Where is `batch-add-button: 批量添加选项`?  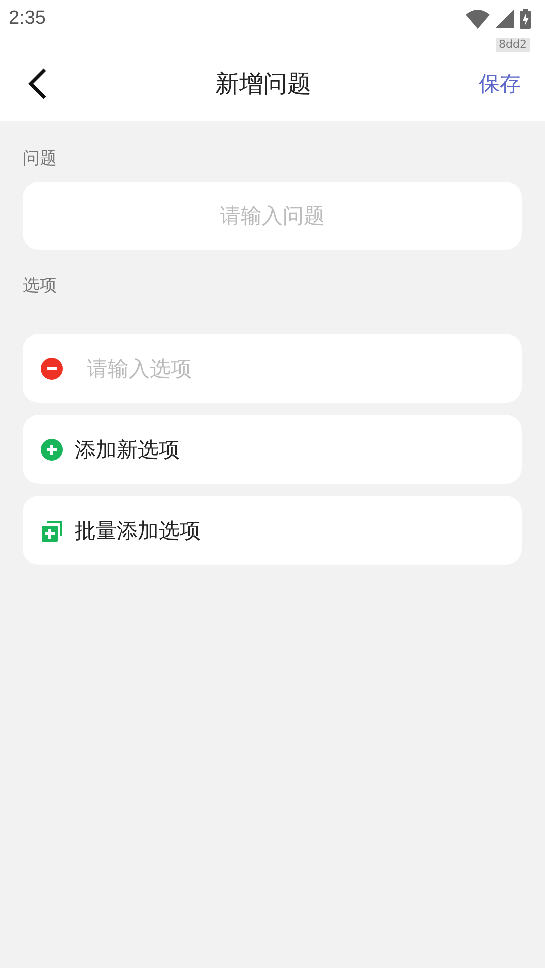
batch-add-button: 批量添加选项 is located at coordinates (272, 530).